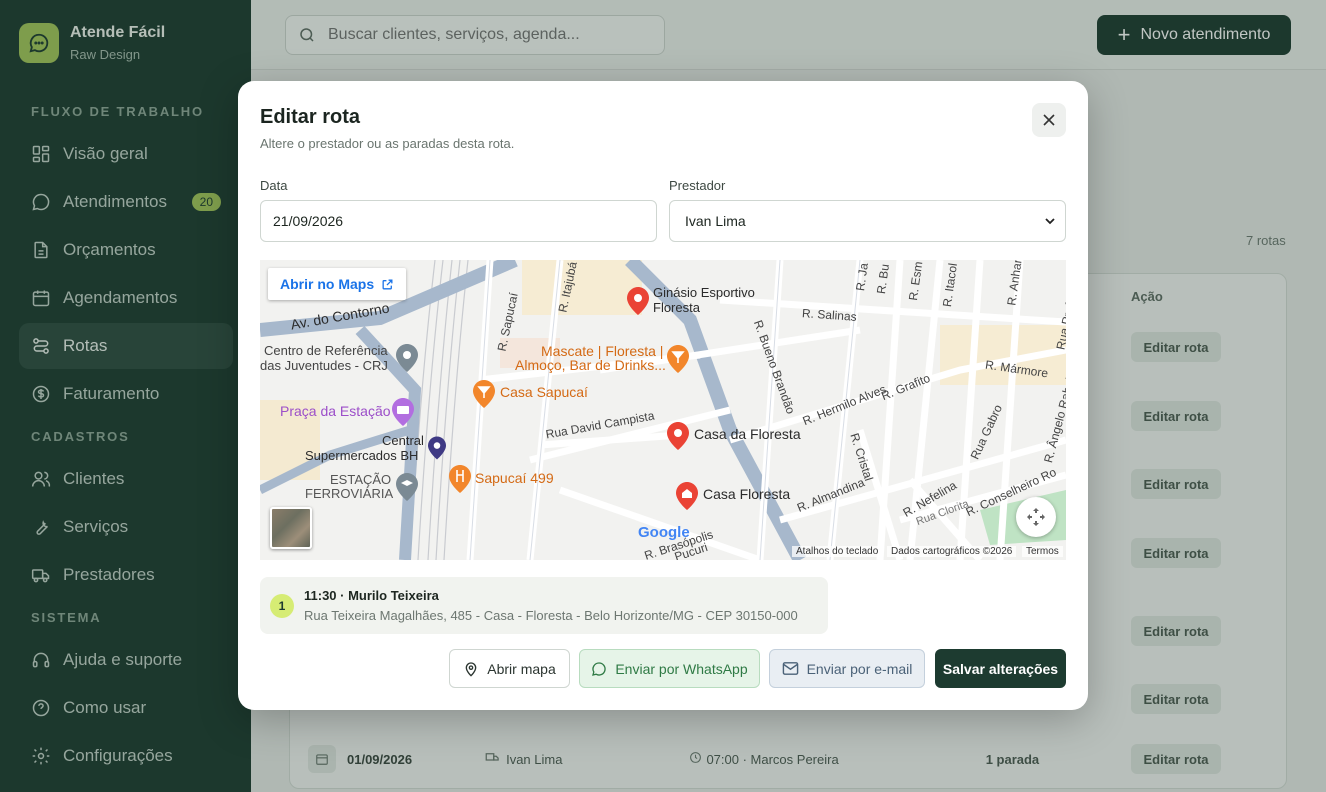  Describe the element at coordinates (687, 496) in the screenshot. I see `home-marker-icon` at that location.